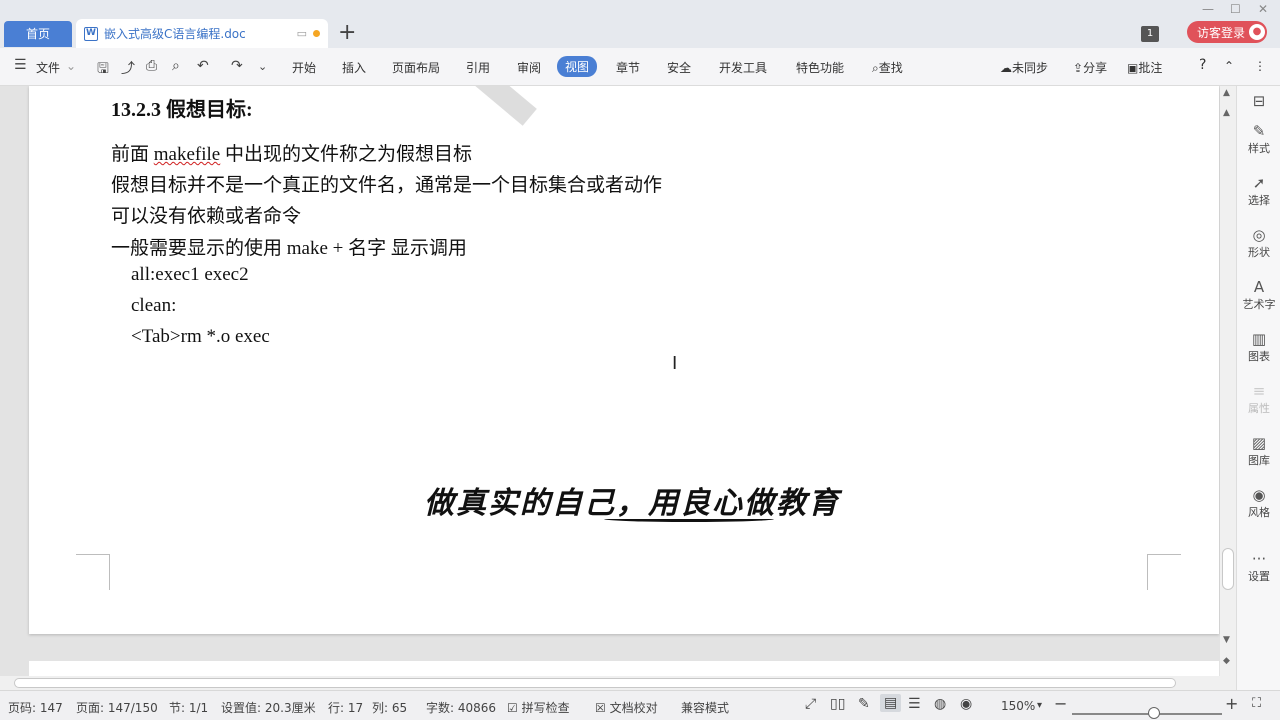 The height and width of the screenshot is (720, 1280). What do you see at coordinates (1154, 713) in the screenshot?
I see `zoom-slider-knob` at bounding box center [1154, 713].